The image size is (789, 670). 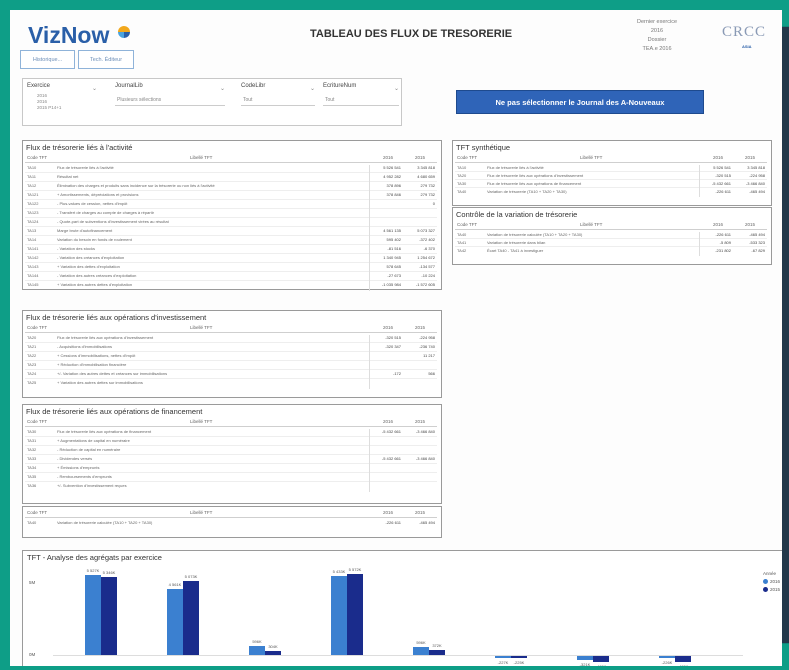 What do you see at coordinates (62, 102) in the screenshot?
I see `filter-exercice: Exercice ⌄ 2016 2016 2015 P14+1` at bounding box center [62, 102].